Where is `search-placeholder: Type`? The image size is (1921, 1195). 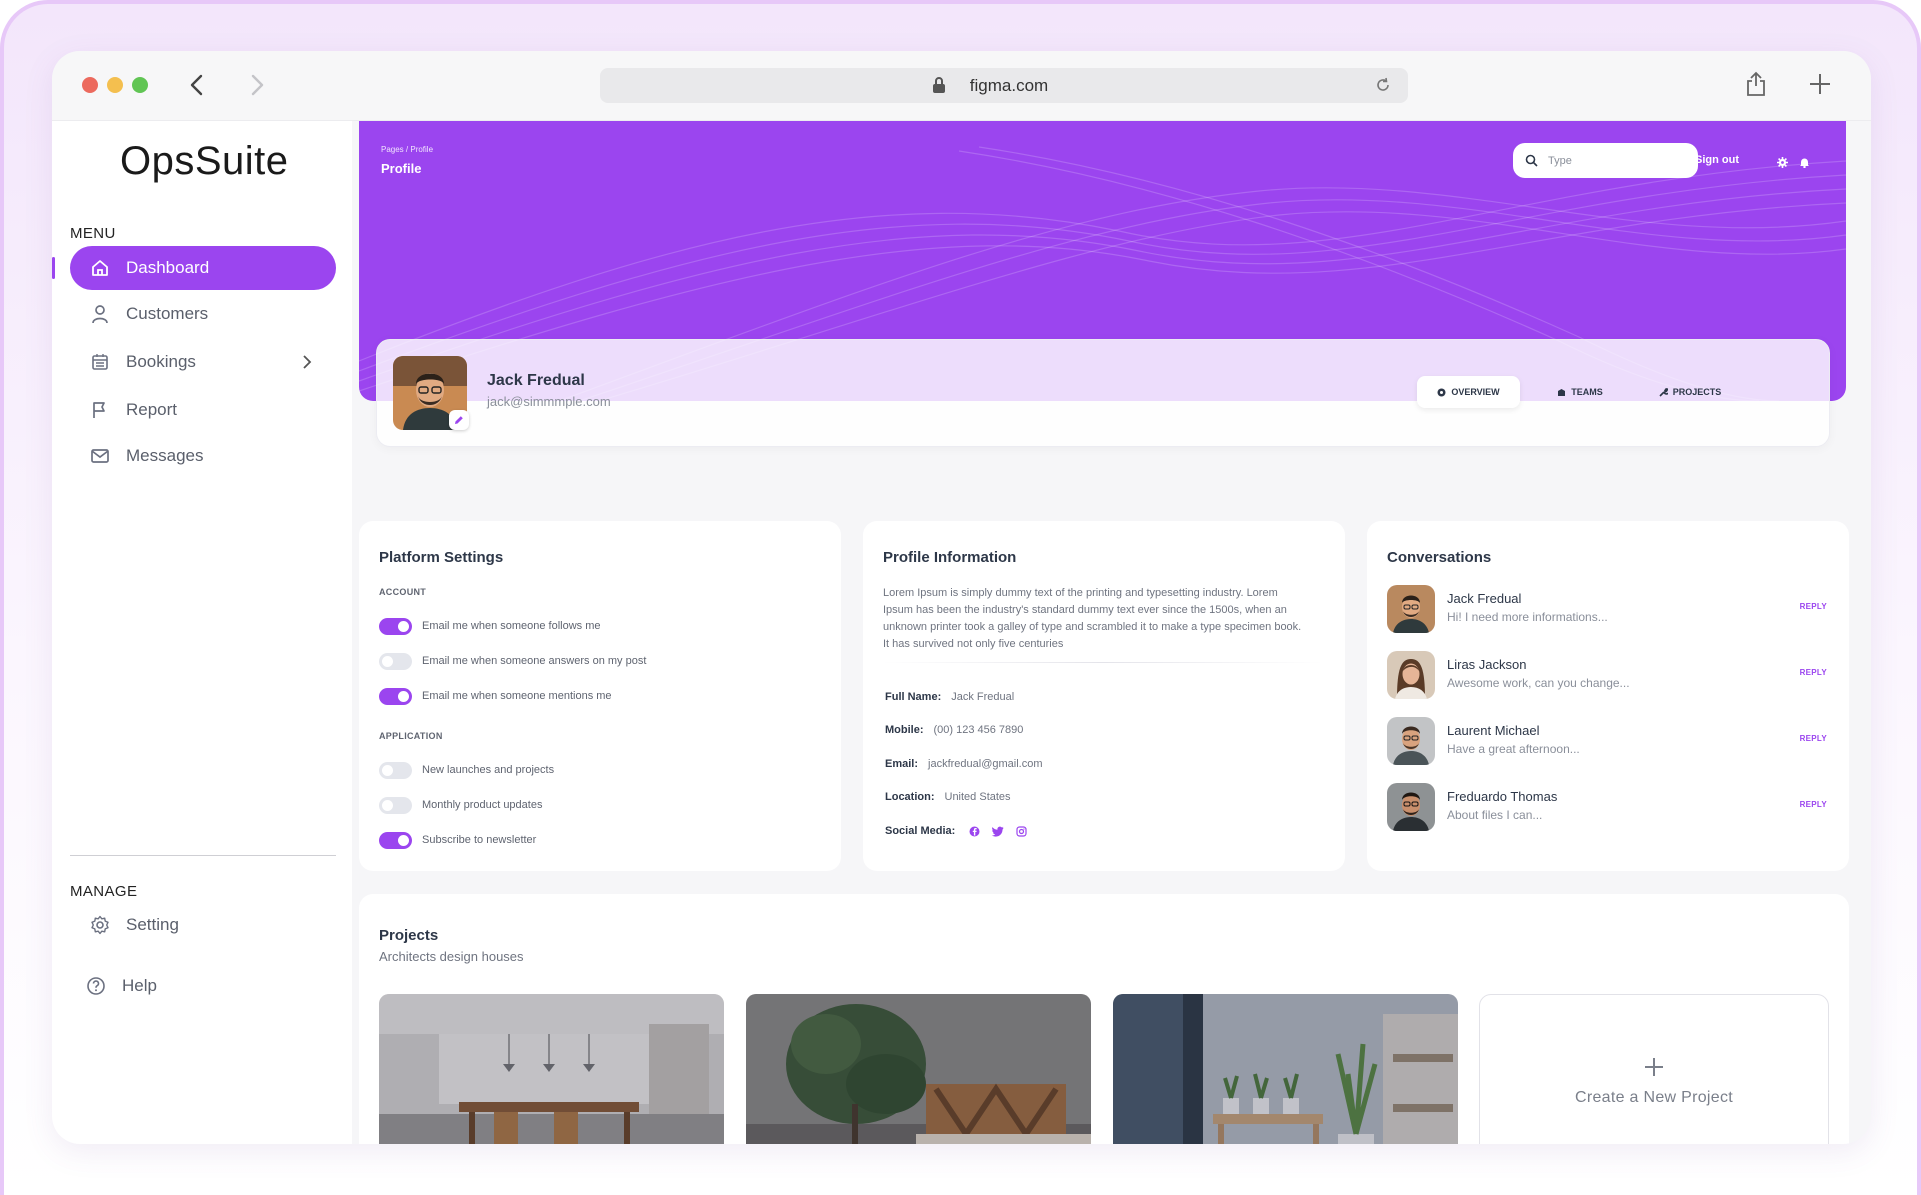
search-placeholder: Type is located at coordinates (1560, 160).